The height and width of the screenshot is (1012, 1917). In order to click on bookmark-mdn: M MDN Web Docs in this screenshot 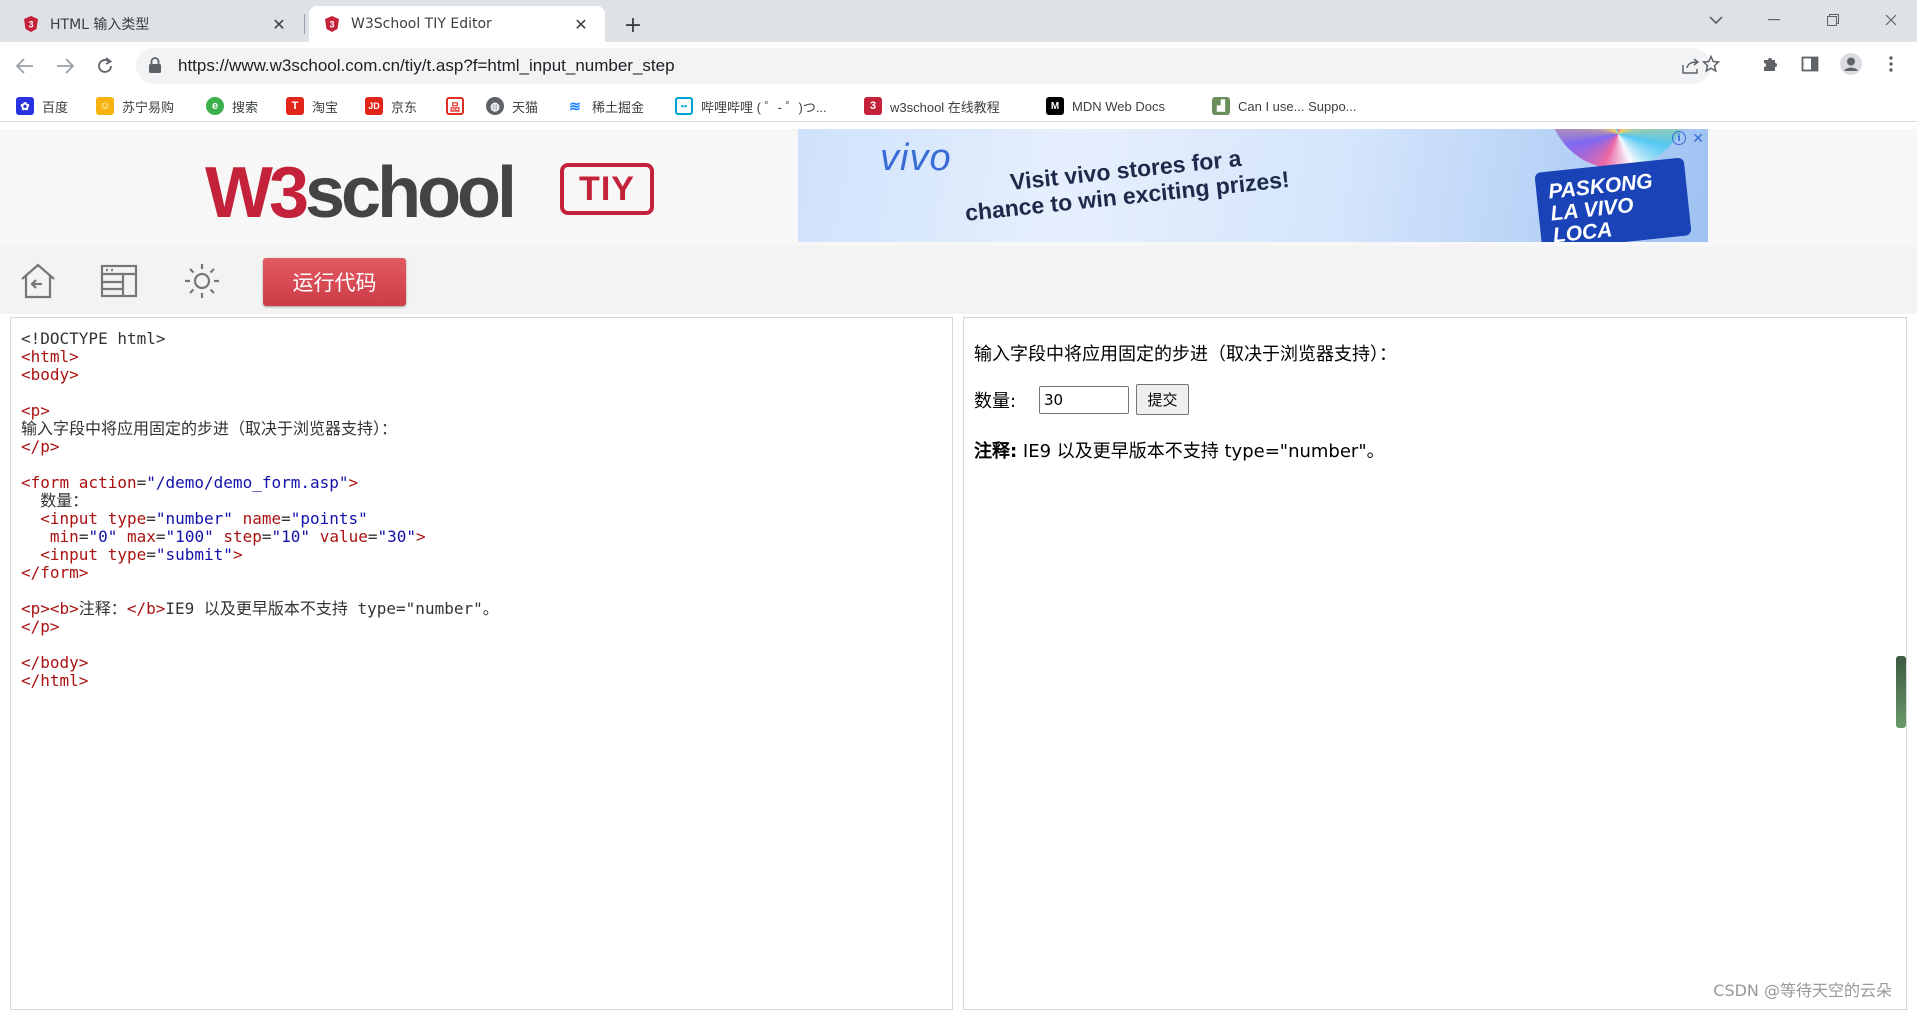, I will do `click(1105, 106)`.